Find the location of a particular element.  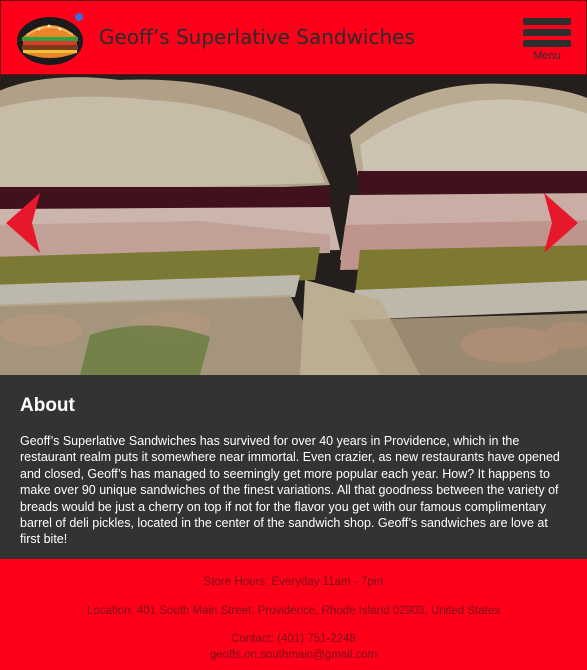

about-heading: About is located at coordinates (47, 405).